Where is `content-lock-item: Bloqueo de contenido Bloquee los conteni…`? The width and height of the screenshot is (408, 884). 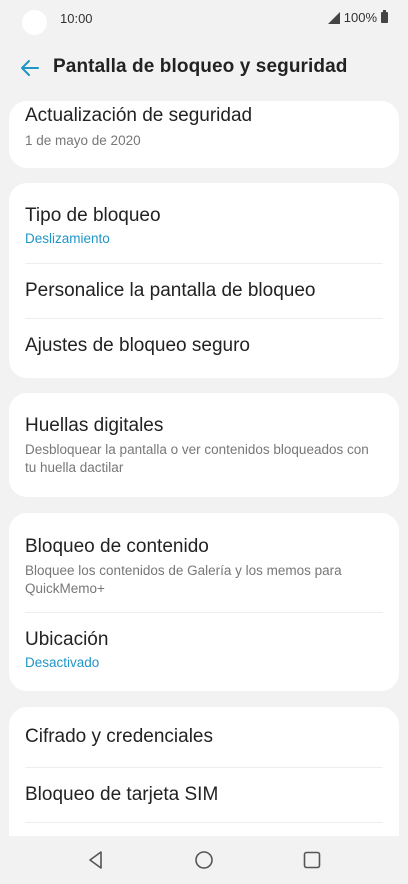 content-lock-item: Bloqueo de contenido Bloquee los conteni… is located at coordinates (204, 562).